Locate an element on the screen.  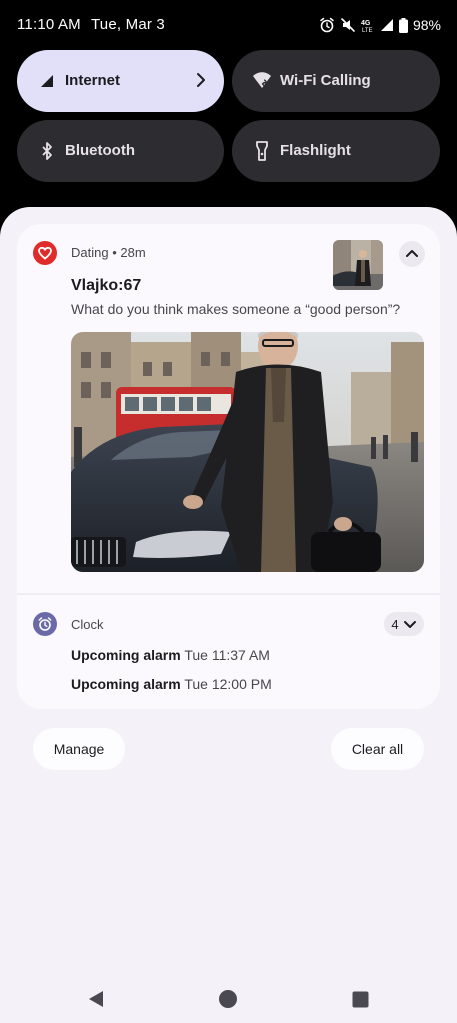
signal-icon is located at coordinates (386, 25).